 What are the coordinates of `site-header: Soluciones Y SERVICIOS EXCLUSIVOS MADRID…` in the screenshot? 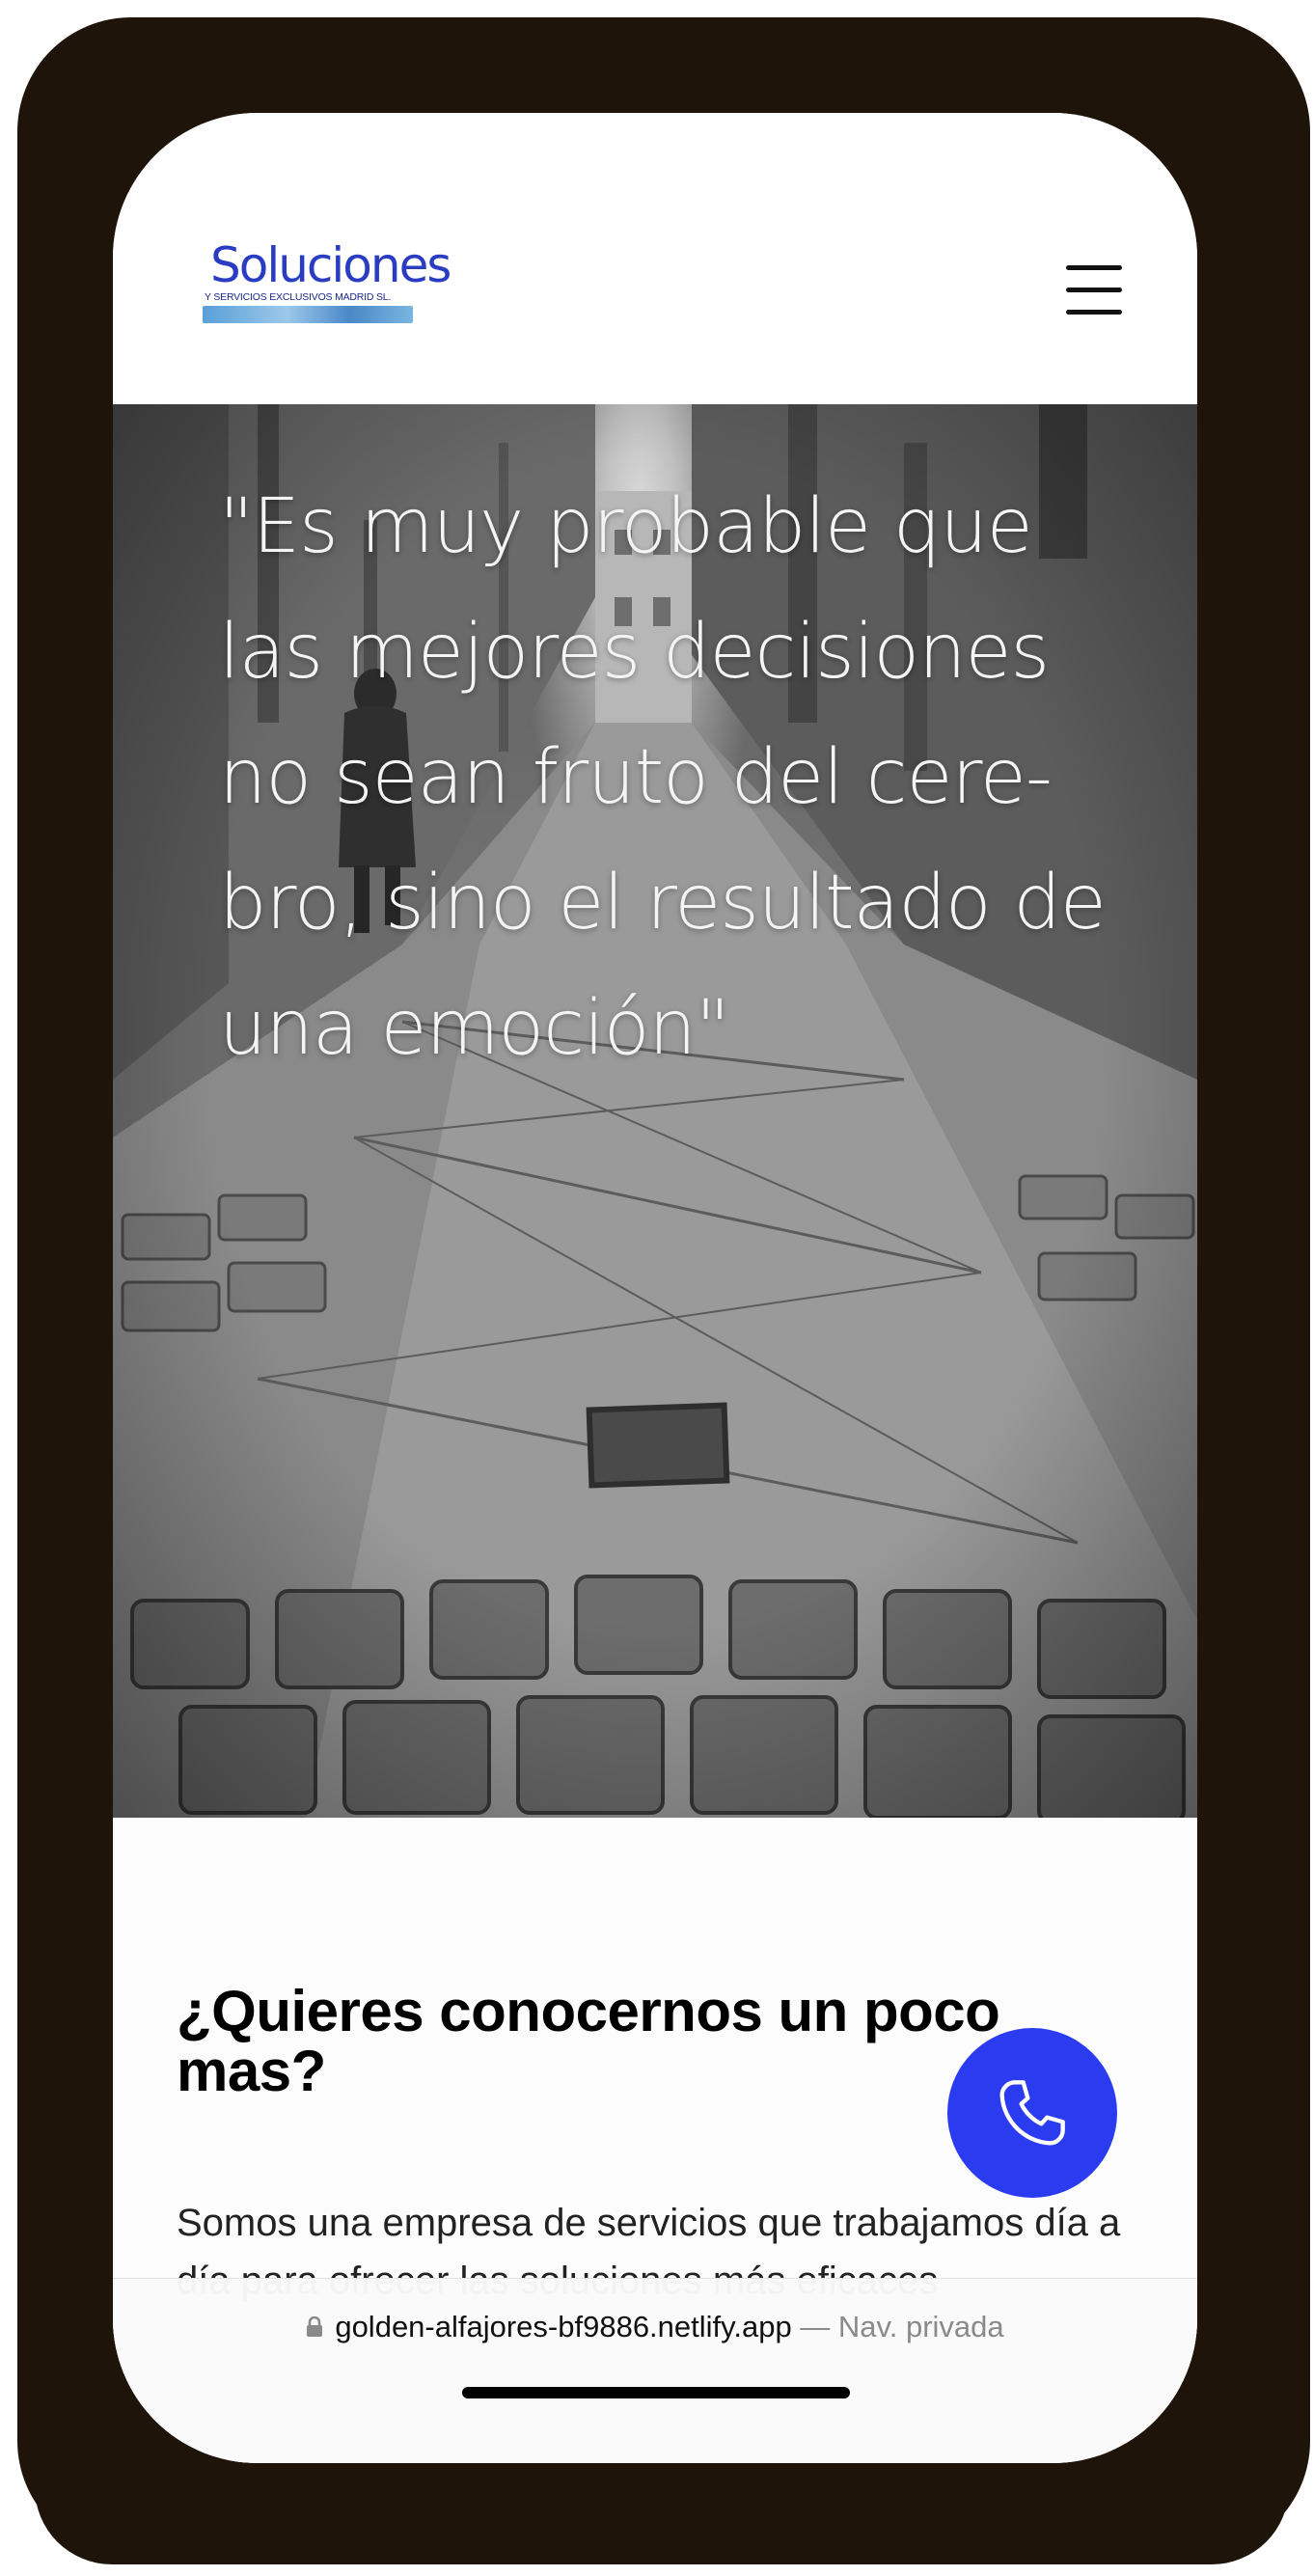 It's located at (655, 259).